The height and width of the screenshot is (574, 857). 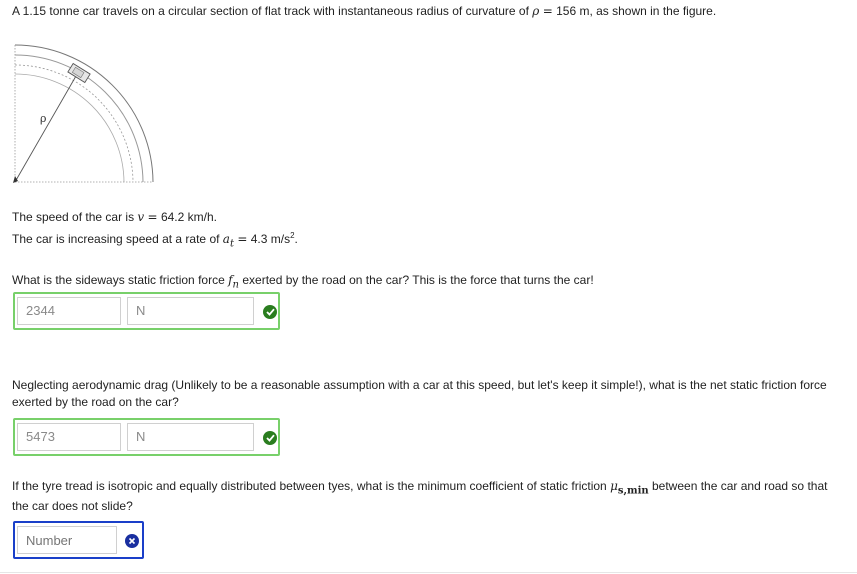 What do you see at coordinates (296, 239) in the screenshot?
I see `accel-period: .` at bounding box center [296, 239].